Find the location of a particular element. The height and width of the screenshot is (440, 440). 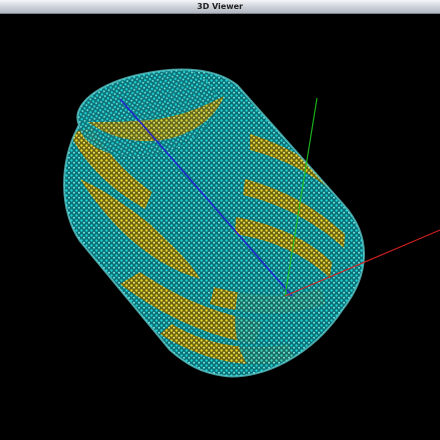

window-title: 3D Viewer is located at coordinates (220, 6).